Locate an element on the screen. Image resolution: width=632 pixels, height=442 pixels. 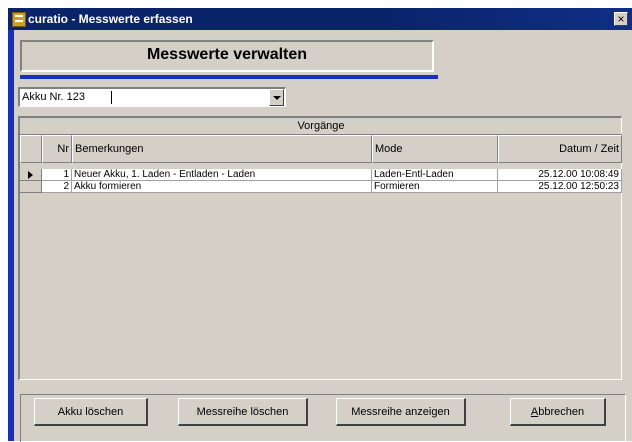
app-icon is located at coordinates (19, 19).